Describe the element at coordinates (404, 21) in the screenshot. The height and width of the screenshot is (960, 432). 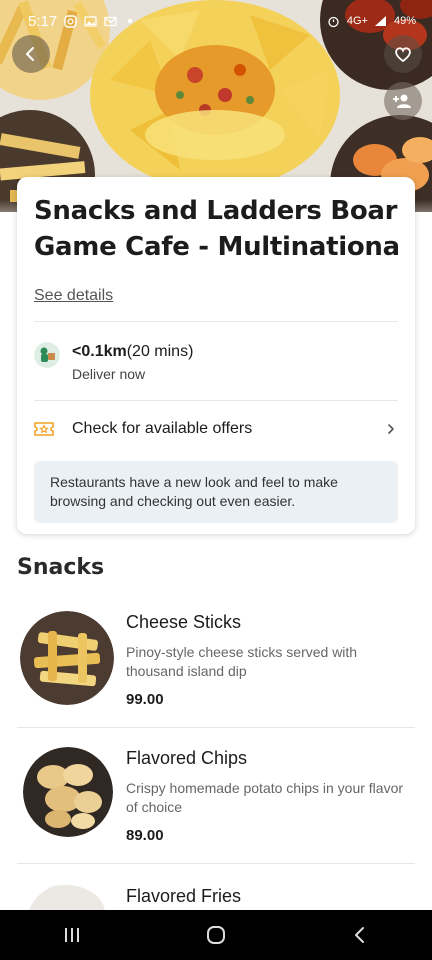
I see `battery-label: 49%` at that location.